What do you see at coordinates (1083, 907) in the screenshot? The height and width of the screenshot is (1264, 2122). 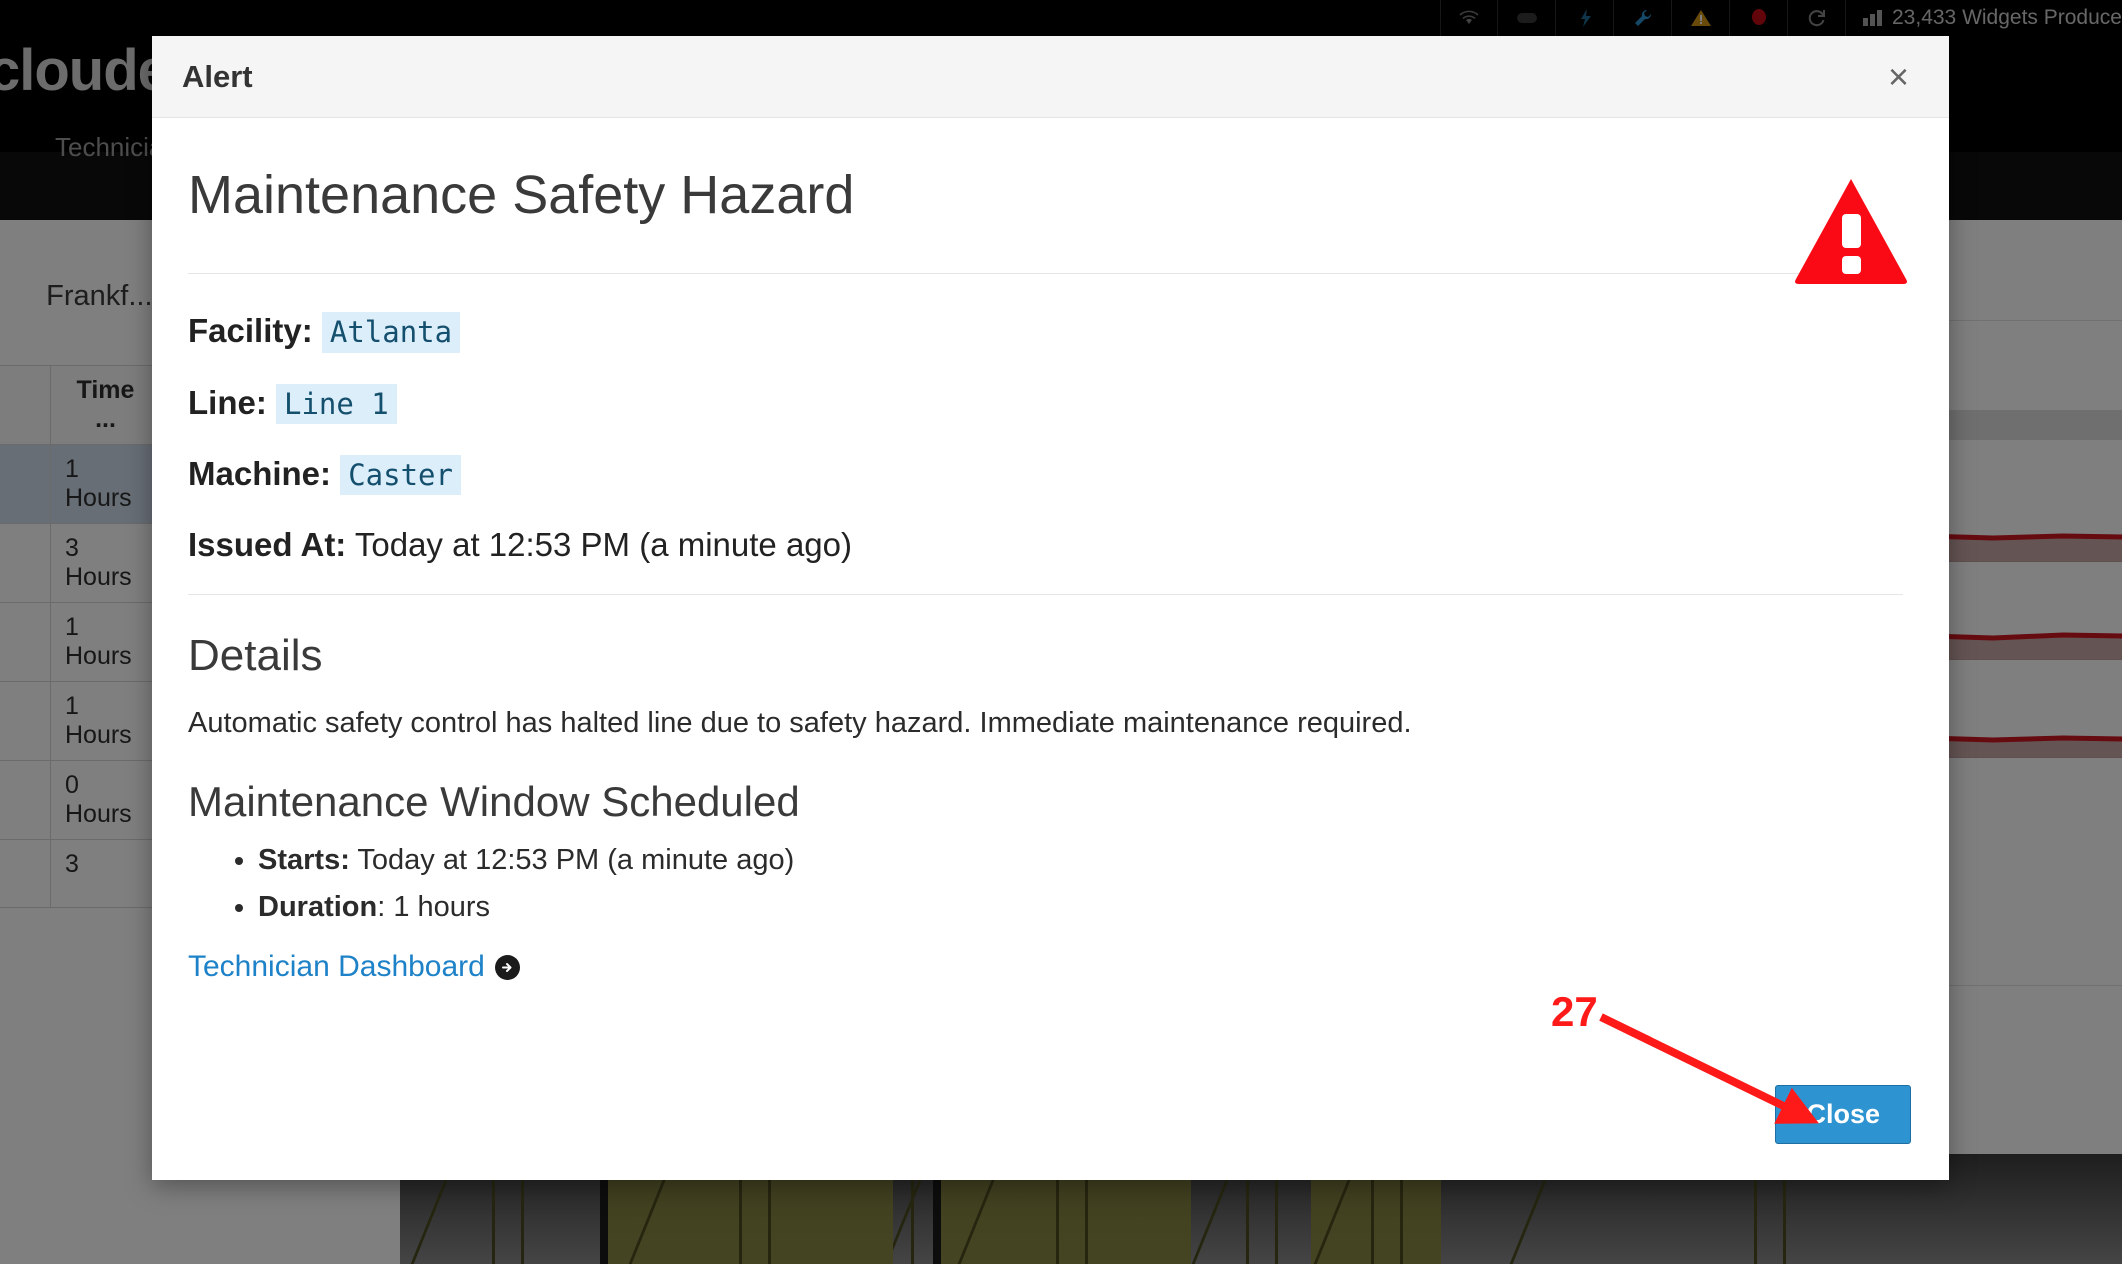 I see `list-item: Duration: 1 hours` at bounding box center [1083, 907].